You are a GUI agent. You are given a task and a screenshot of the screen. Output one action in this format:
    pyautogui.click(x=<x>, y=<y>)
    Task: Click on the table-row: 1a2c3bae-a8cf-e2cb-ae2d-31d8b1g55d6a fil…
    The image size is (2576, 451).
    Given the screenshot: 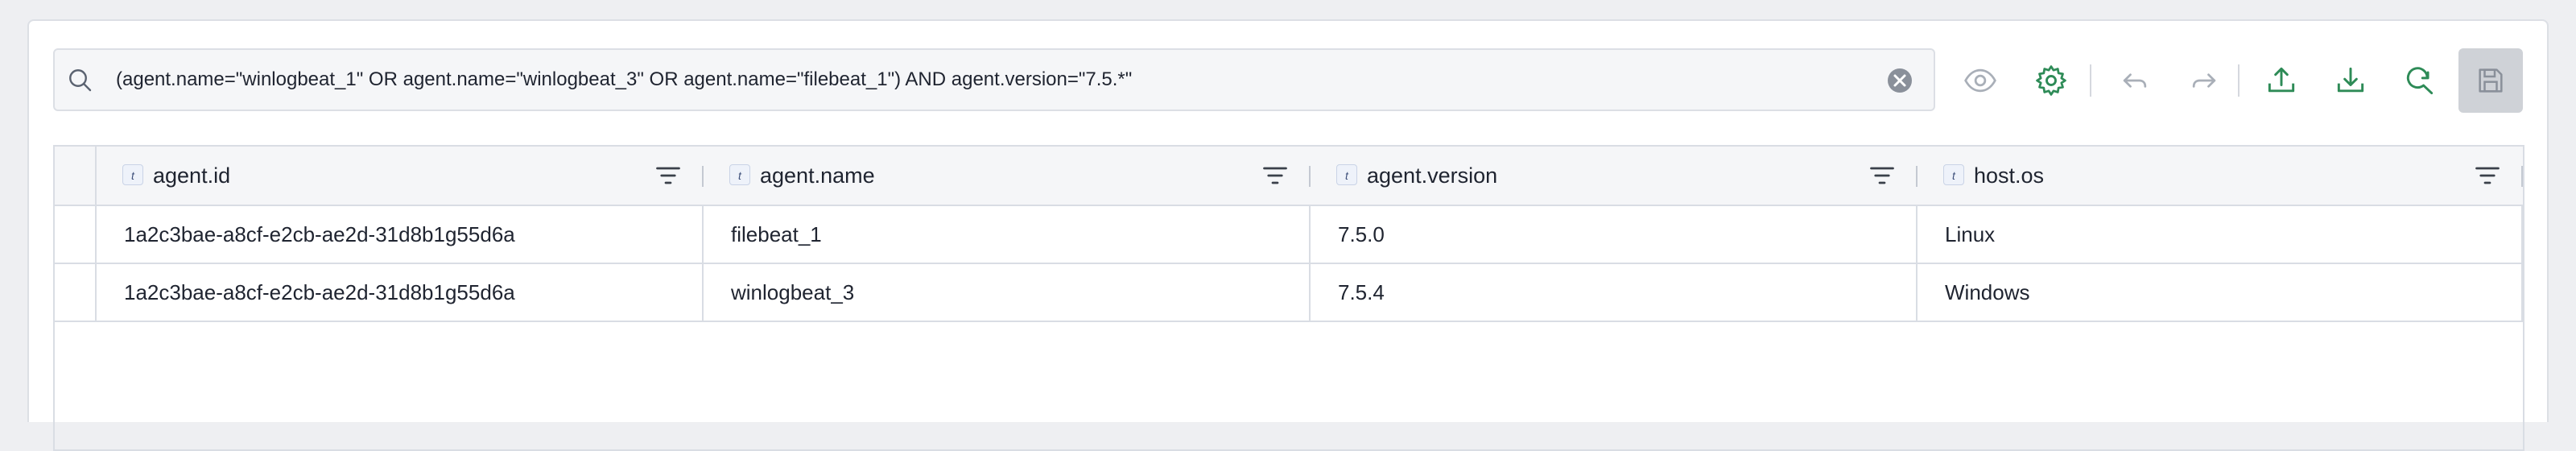 What is the action you would take?
    pyautogui.click(x=1289, y=235)
    